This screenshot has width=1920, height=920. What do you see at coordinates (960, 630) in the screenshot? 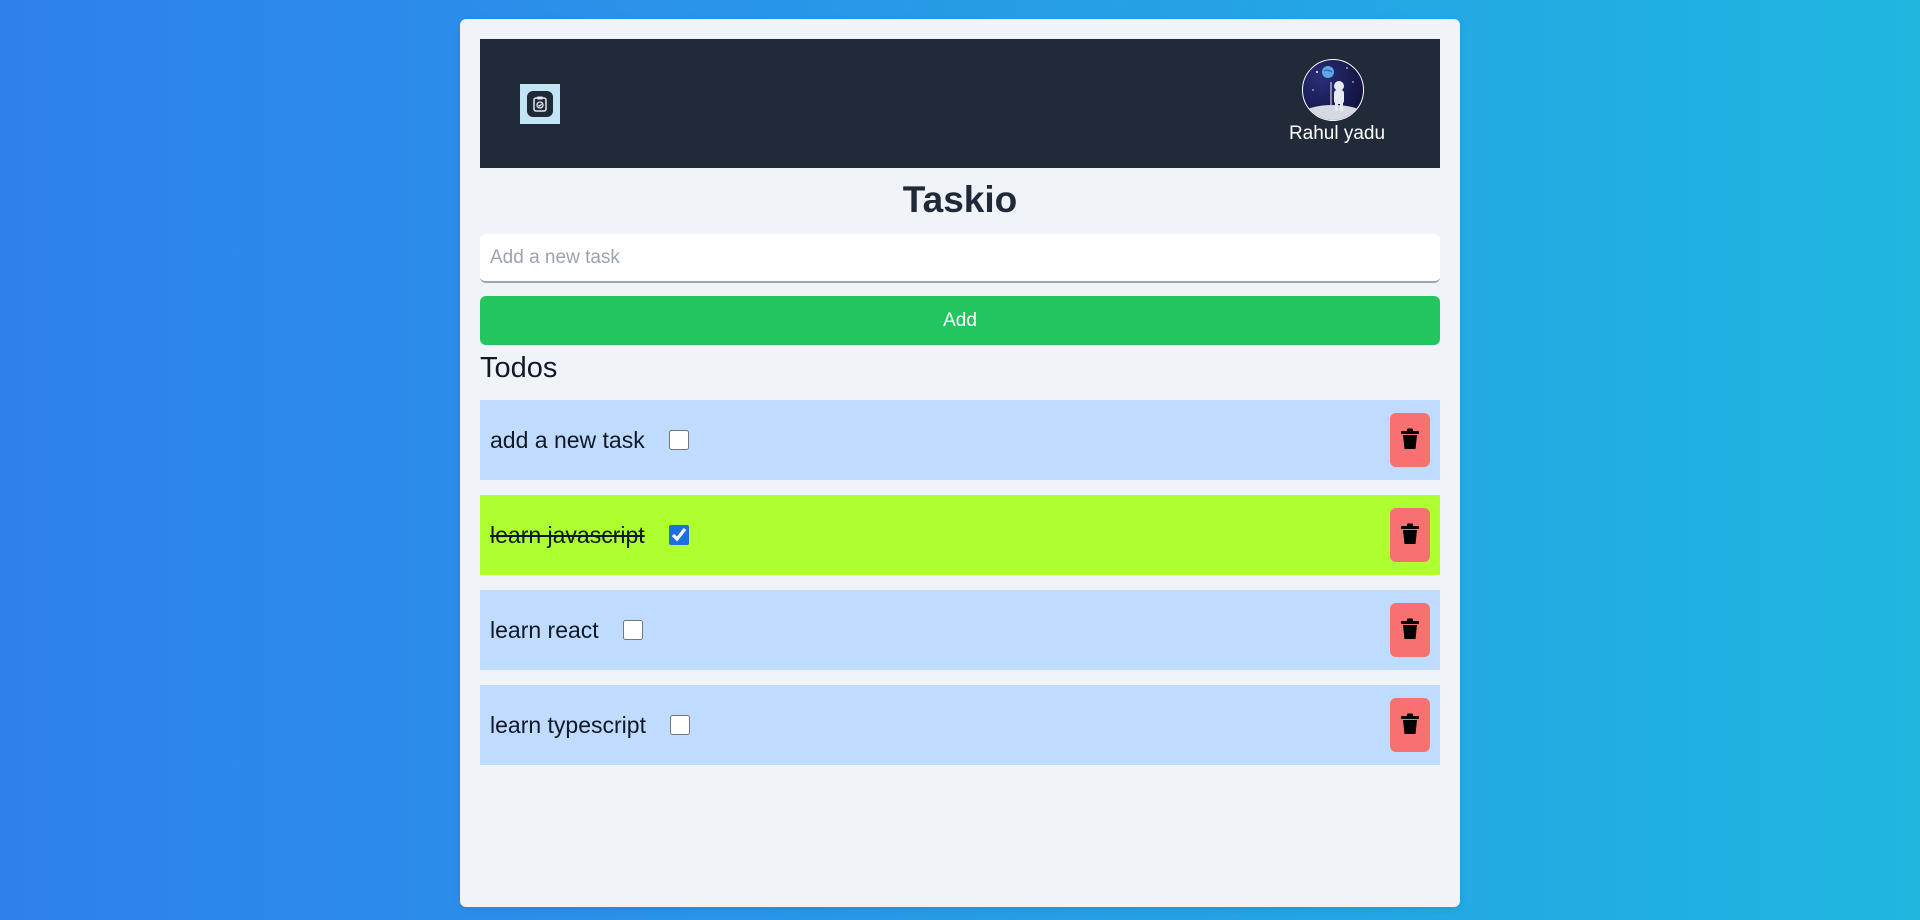
I see `todo-item: learn react` at bounding box center [960, 630].